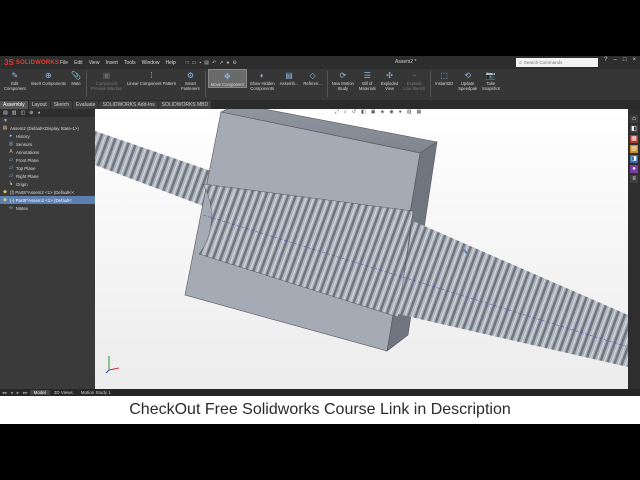  Describe the element at coordinates (491, 80) in the screenshot. I see `take-snapshot-button: 📷 Take Snapshot` at that location.